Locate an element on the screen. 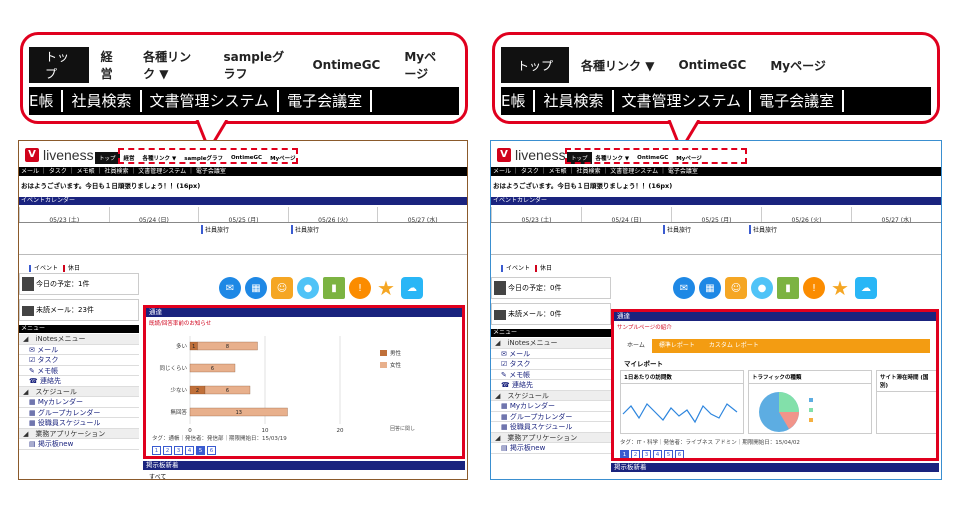  mail-widget: 未読メール：23件 is located at coordinates (79, 310).